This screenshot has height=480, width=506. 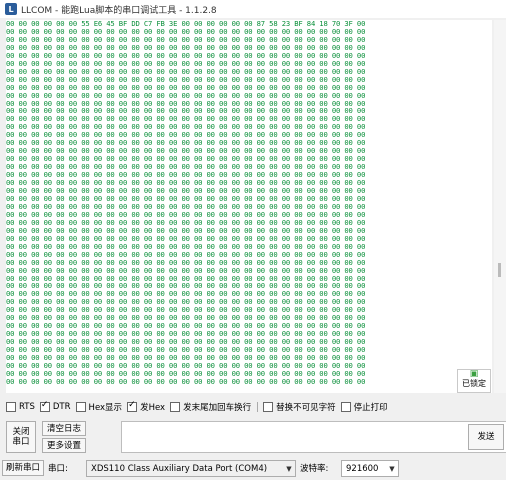 I want to click on window-title: LLCOM - 能跑Lua脚本的串口调试工具 - 1.1.2.8, so click(x=119, y=10).